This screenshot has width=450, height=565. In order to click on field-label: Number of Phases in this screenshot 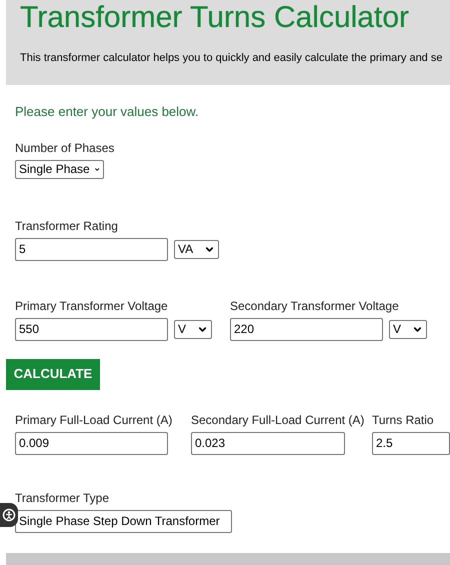, I will do `click(65, 148)`.